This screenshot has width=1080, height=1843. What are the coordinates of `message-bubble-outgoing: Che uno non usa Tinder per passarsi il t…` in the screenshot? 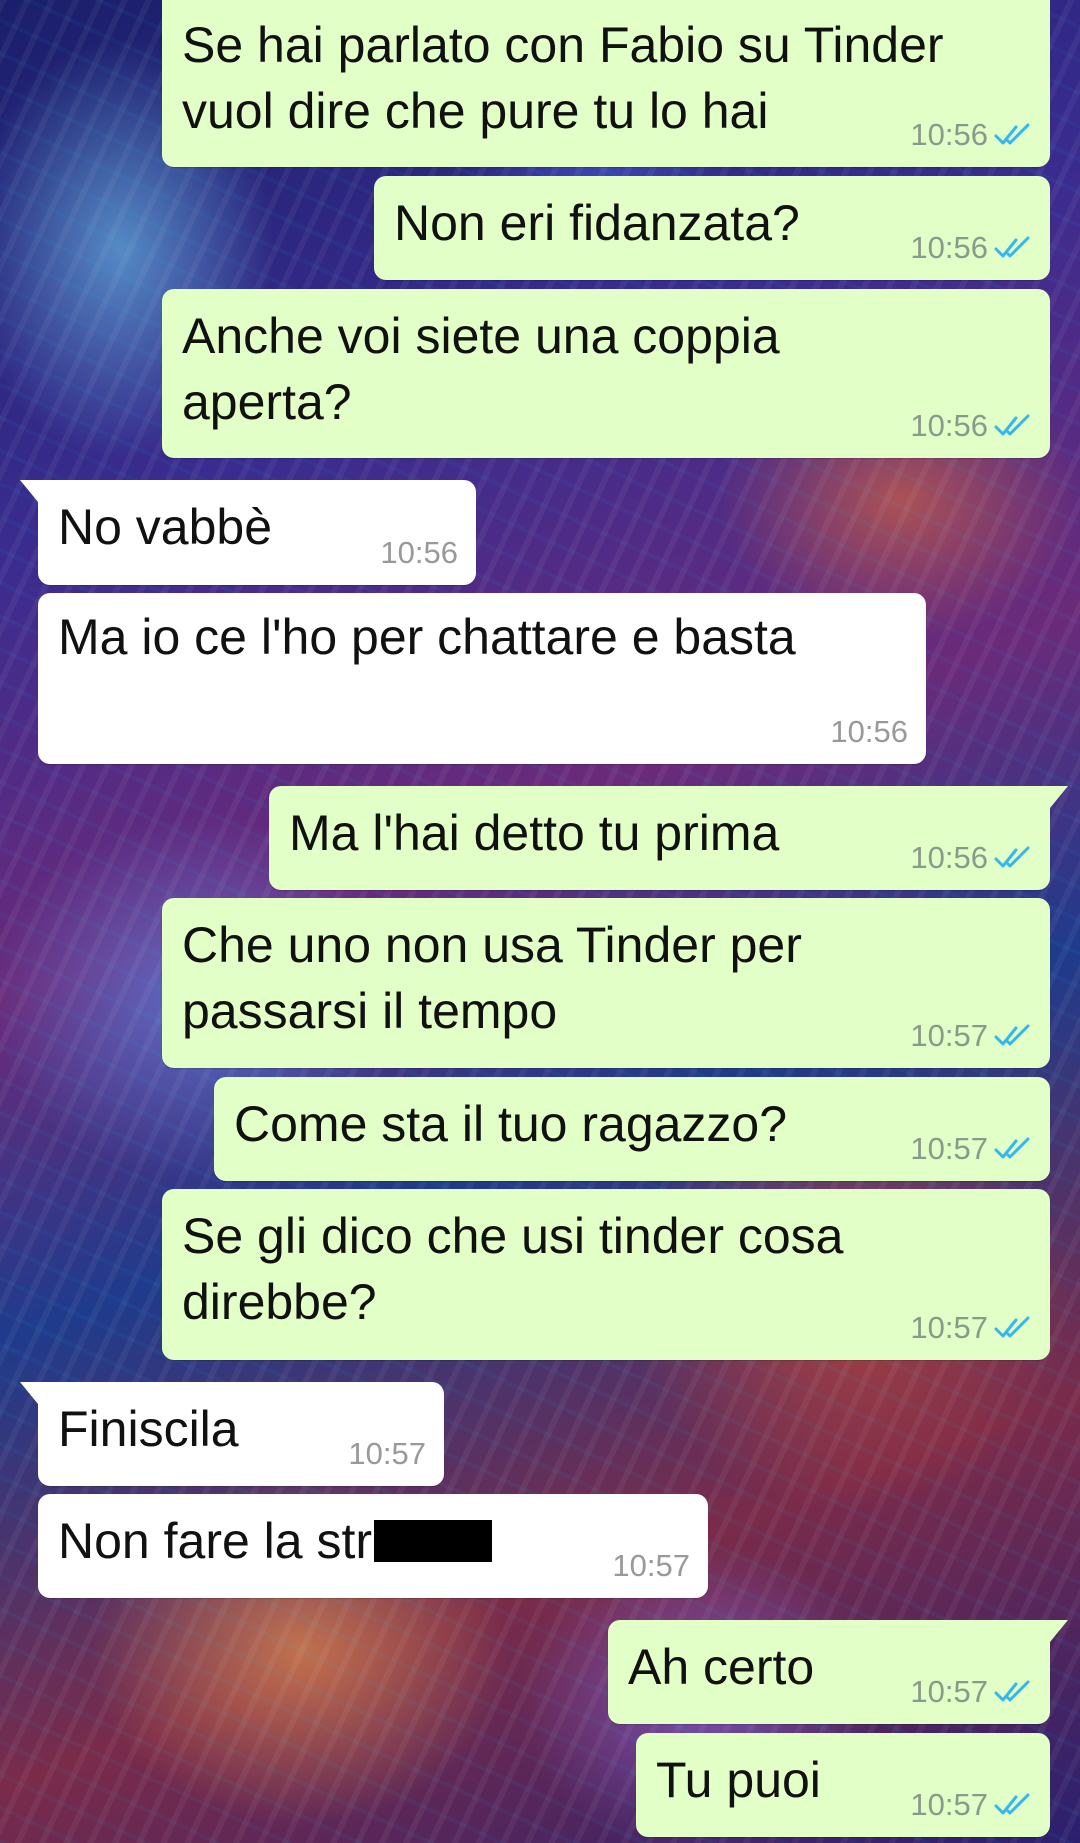 It's located at (606, 983).